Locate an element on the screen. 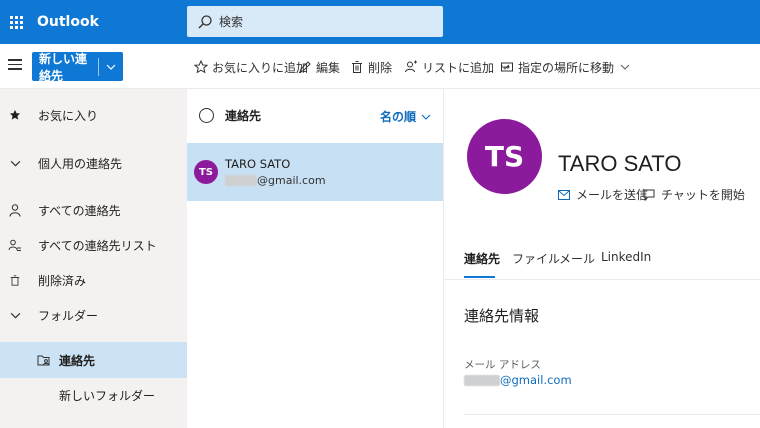 This screenshot has height=428, width=760. chat-icon is located at coordinates (649, 195).